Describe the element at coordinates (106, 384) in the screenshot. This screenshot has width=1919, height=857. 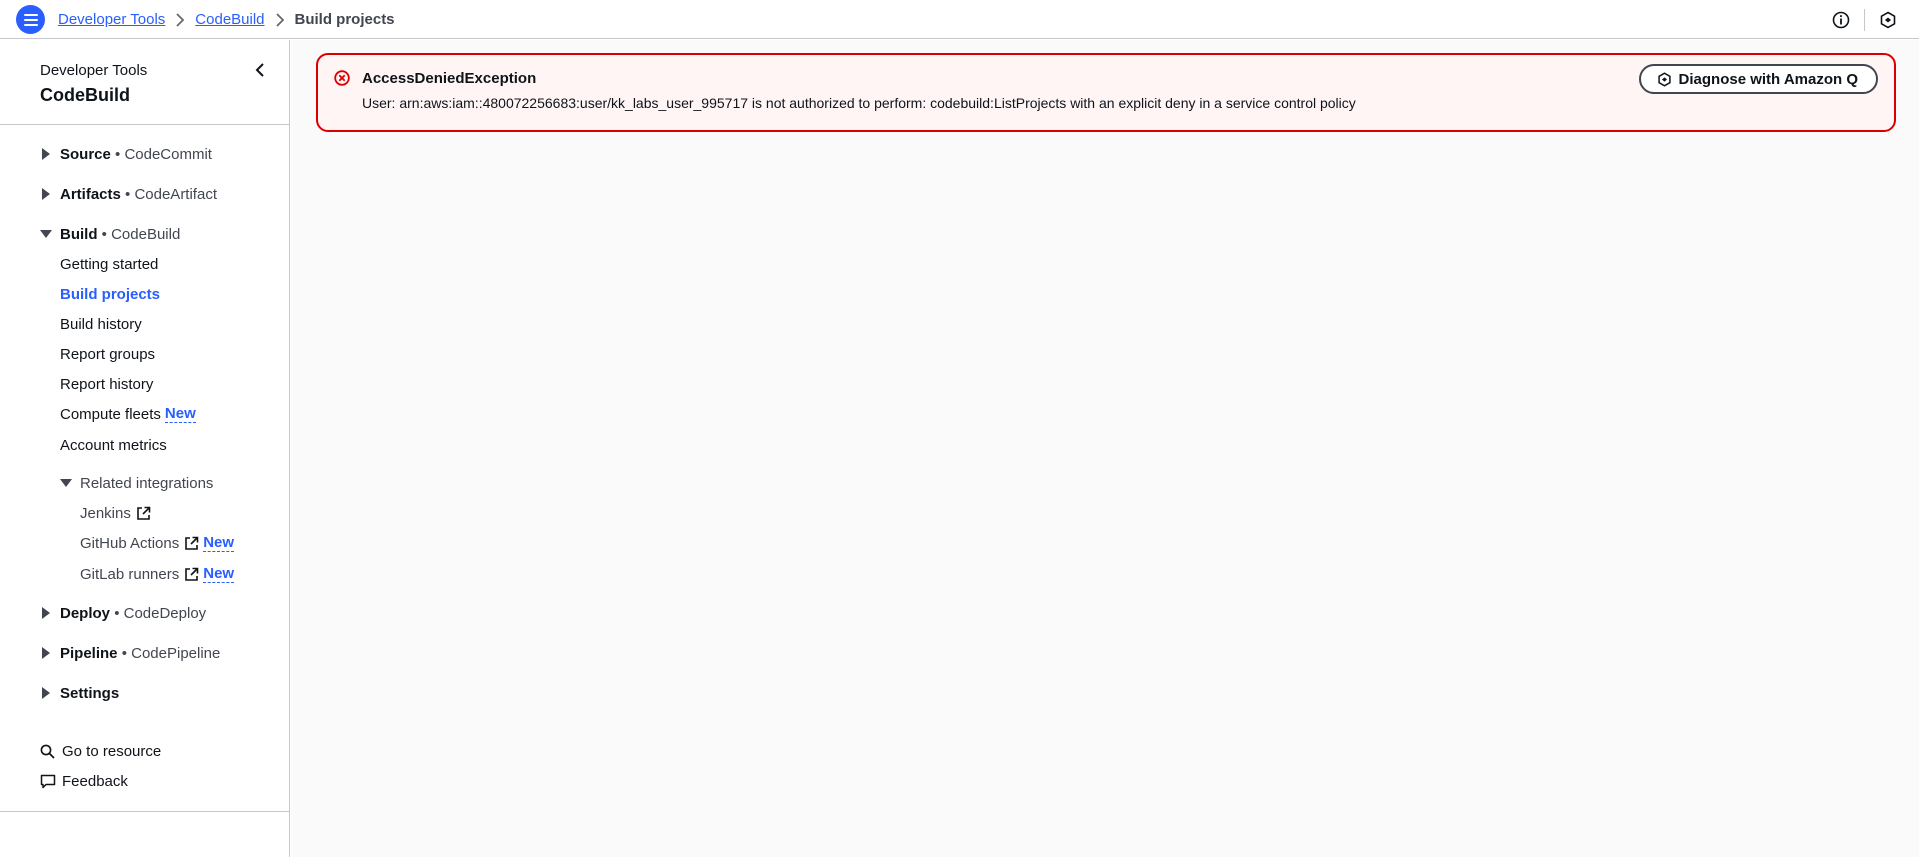
I see `sidebar-item-report-history: Report history` at that location.